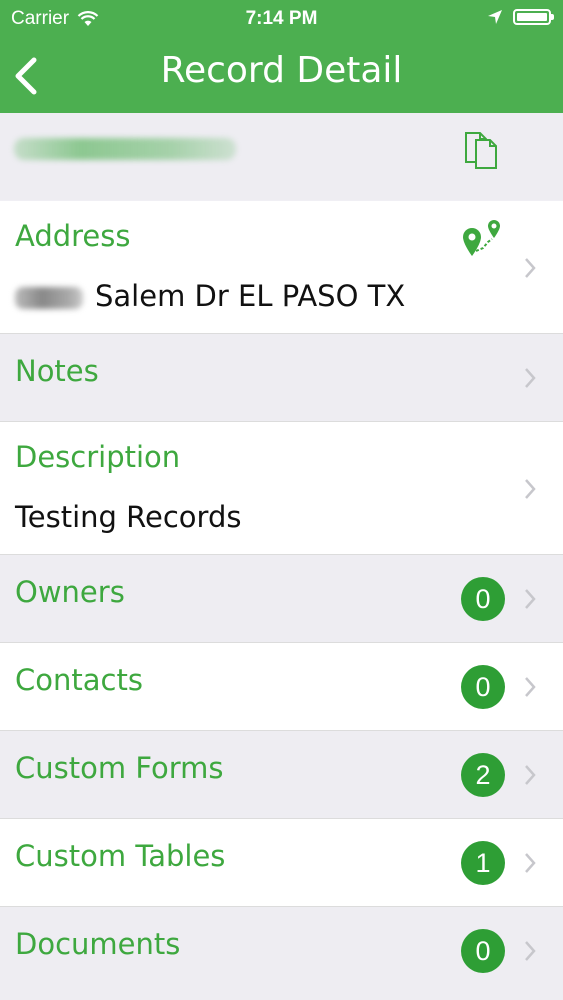  What do you see at coordinates (128, 517) in the screenshot?
I see `description-value: Testing Records` at bounding box center [128, 517].